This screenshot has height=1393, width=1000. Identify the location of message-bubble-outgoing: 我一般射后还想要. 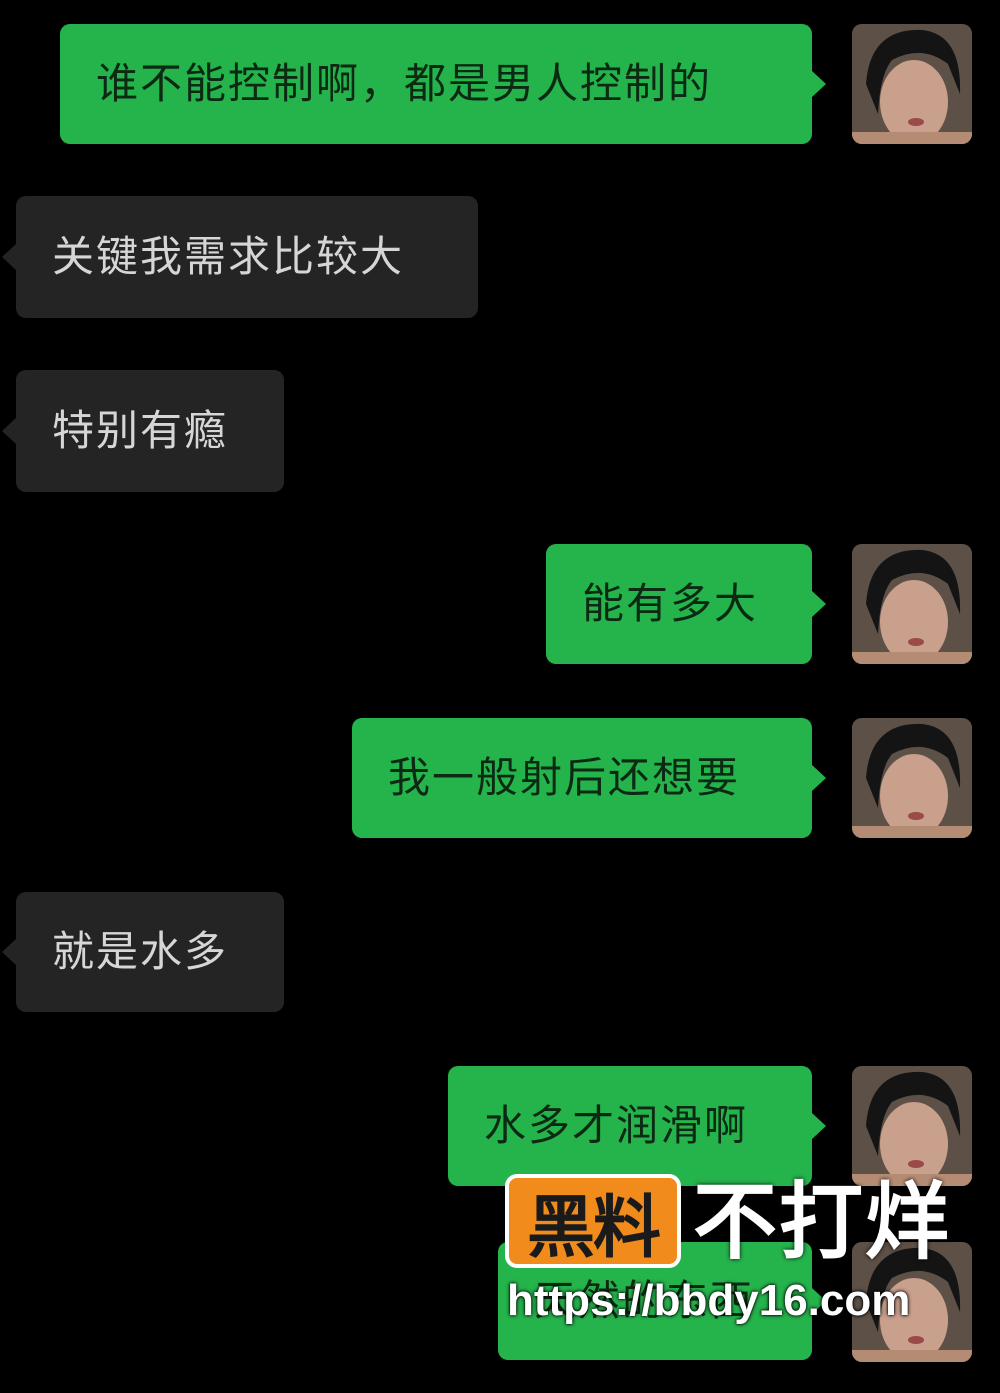
(589, 778).